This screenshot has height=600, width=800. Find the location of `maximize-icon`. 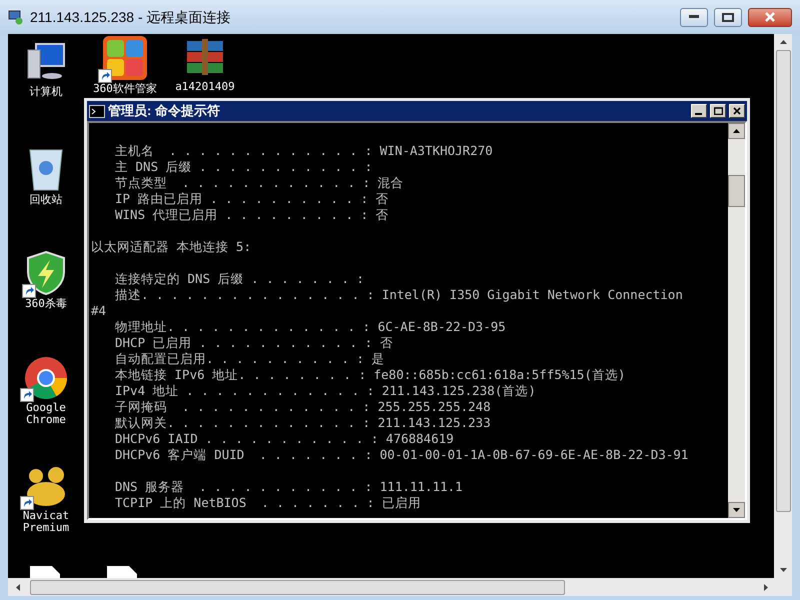

maximize-icon is located at coordinates (718, 111).